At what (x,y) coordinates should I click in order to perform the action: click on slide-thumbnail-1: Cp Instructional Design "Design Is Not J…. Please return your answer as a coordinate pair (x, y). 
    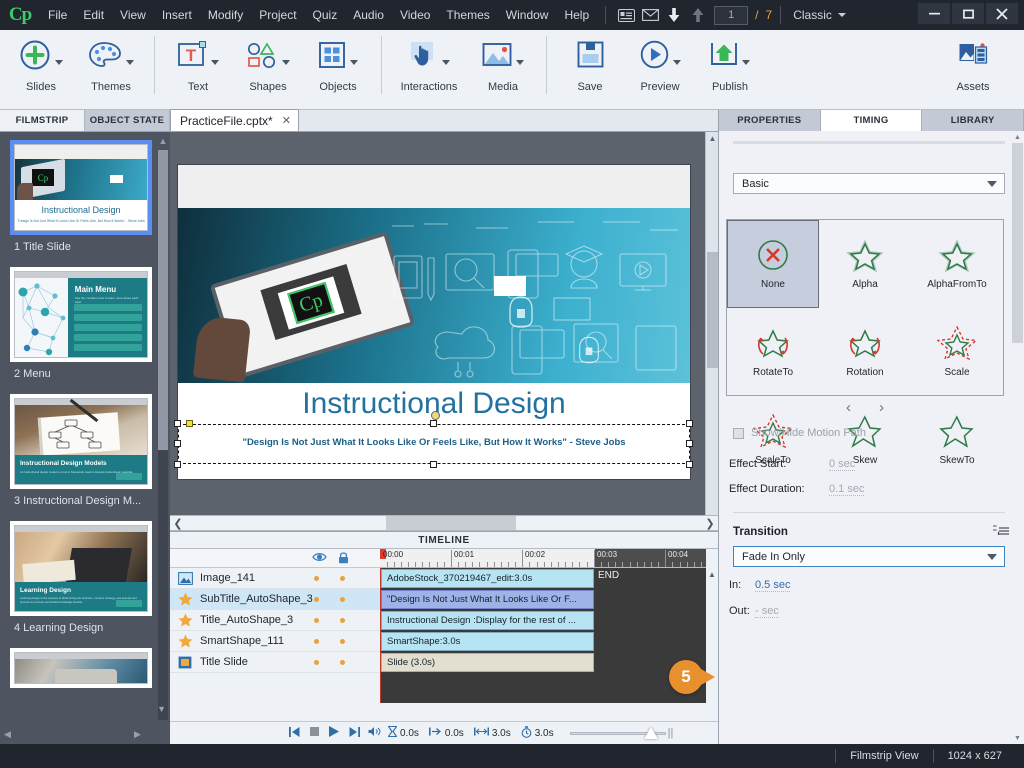
    Looking at the image, I should click on (81, 187).